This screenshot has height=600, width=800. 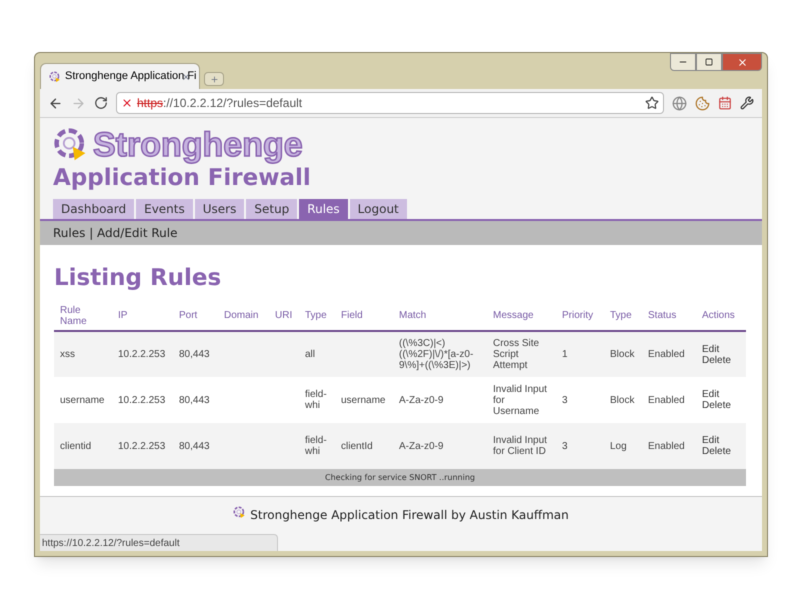 I want to click on column-header: Domain, so click(x=241, y=315).